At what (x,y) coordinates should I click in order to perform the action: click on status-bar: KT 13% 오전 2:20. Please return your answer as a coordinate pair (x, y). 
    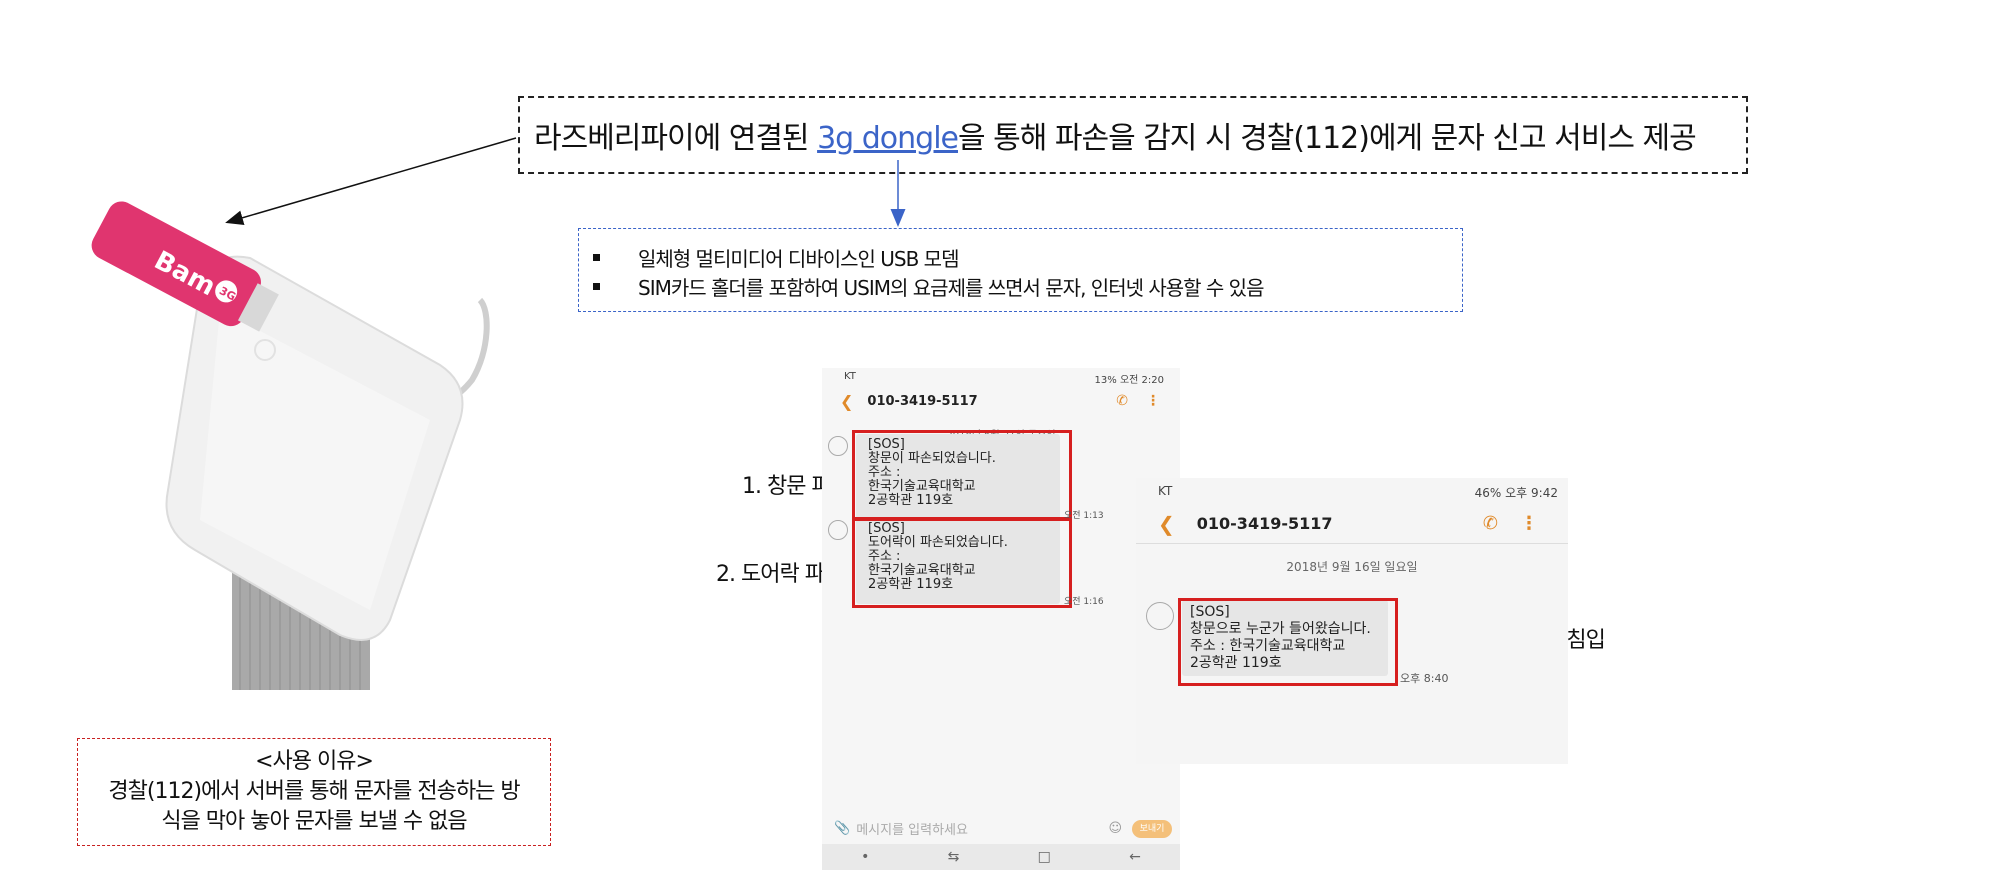
    Looking at the image, I should click on (1001, 377).